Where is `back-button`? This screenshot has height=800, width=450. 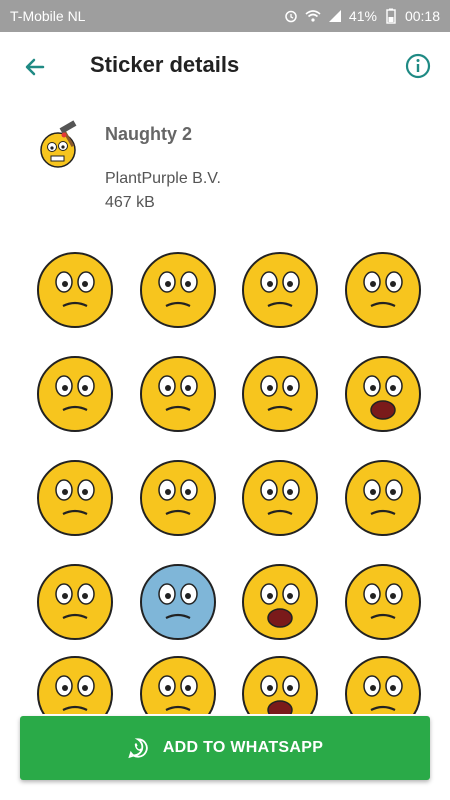
back-button is located at coordinates (35, 67).